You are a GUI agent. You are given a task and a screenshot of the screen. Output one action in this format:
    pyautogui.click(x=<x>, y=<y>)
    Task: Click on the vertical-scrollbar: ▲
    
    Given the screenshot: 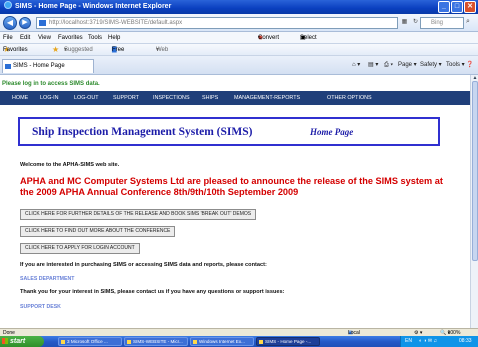 What is the action you would take?
    pyautogui.click(x=474, y=201)
    